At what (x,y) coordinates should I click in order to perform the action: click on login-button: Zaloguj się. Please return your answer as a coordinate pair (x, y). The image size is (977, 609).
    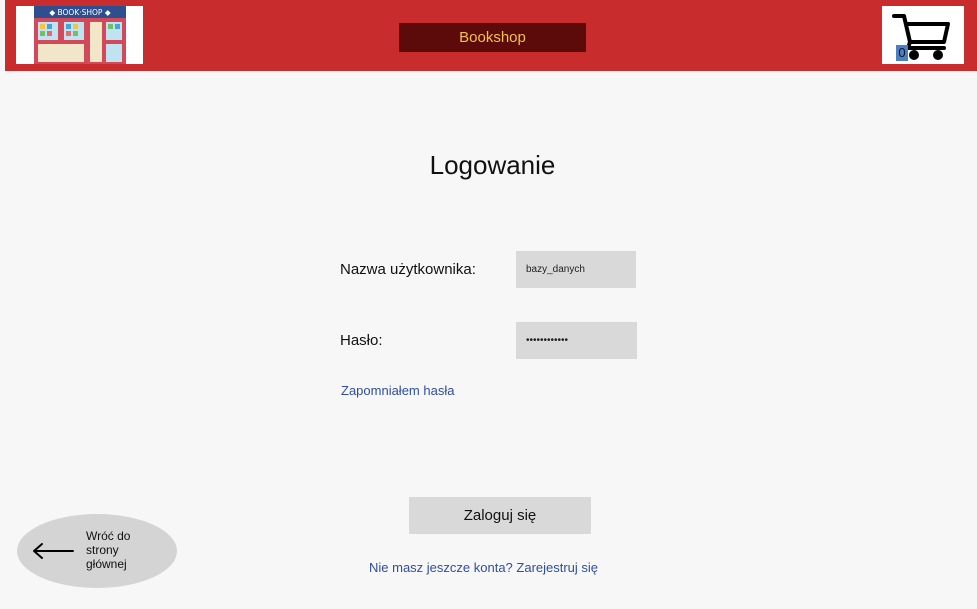
    Looking at the image, I should click on (500, 515).